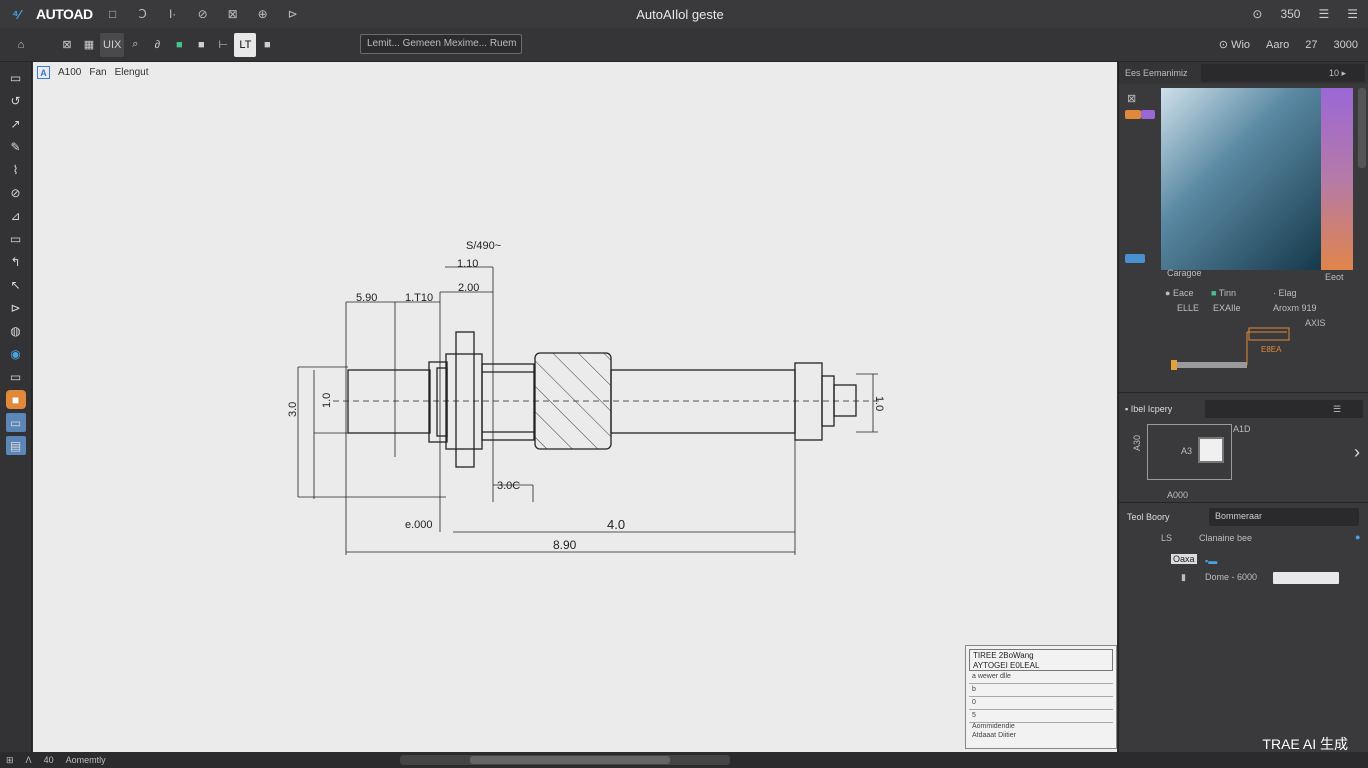  Describe the element at coordinates (1337, 179) in the screenshot. I see `hue-strip` at that location.